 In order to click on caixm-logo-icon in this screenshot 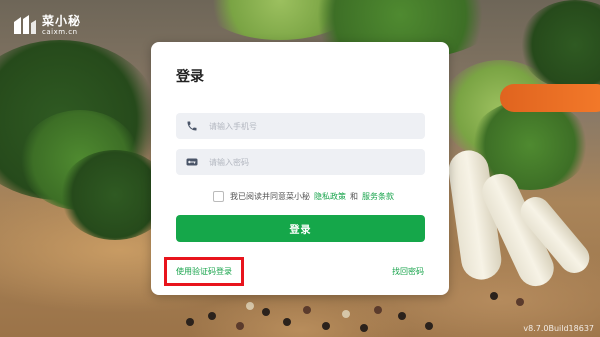, I will do `click(25, 25)`.